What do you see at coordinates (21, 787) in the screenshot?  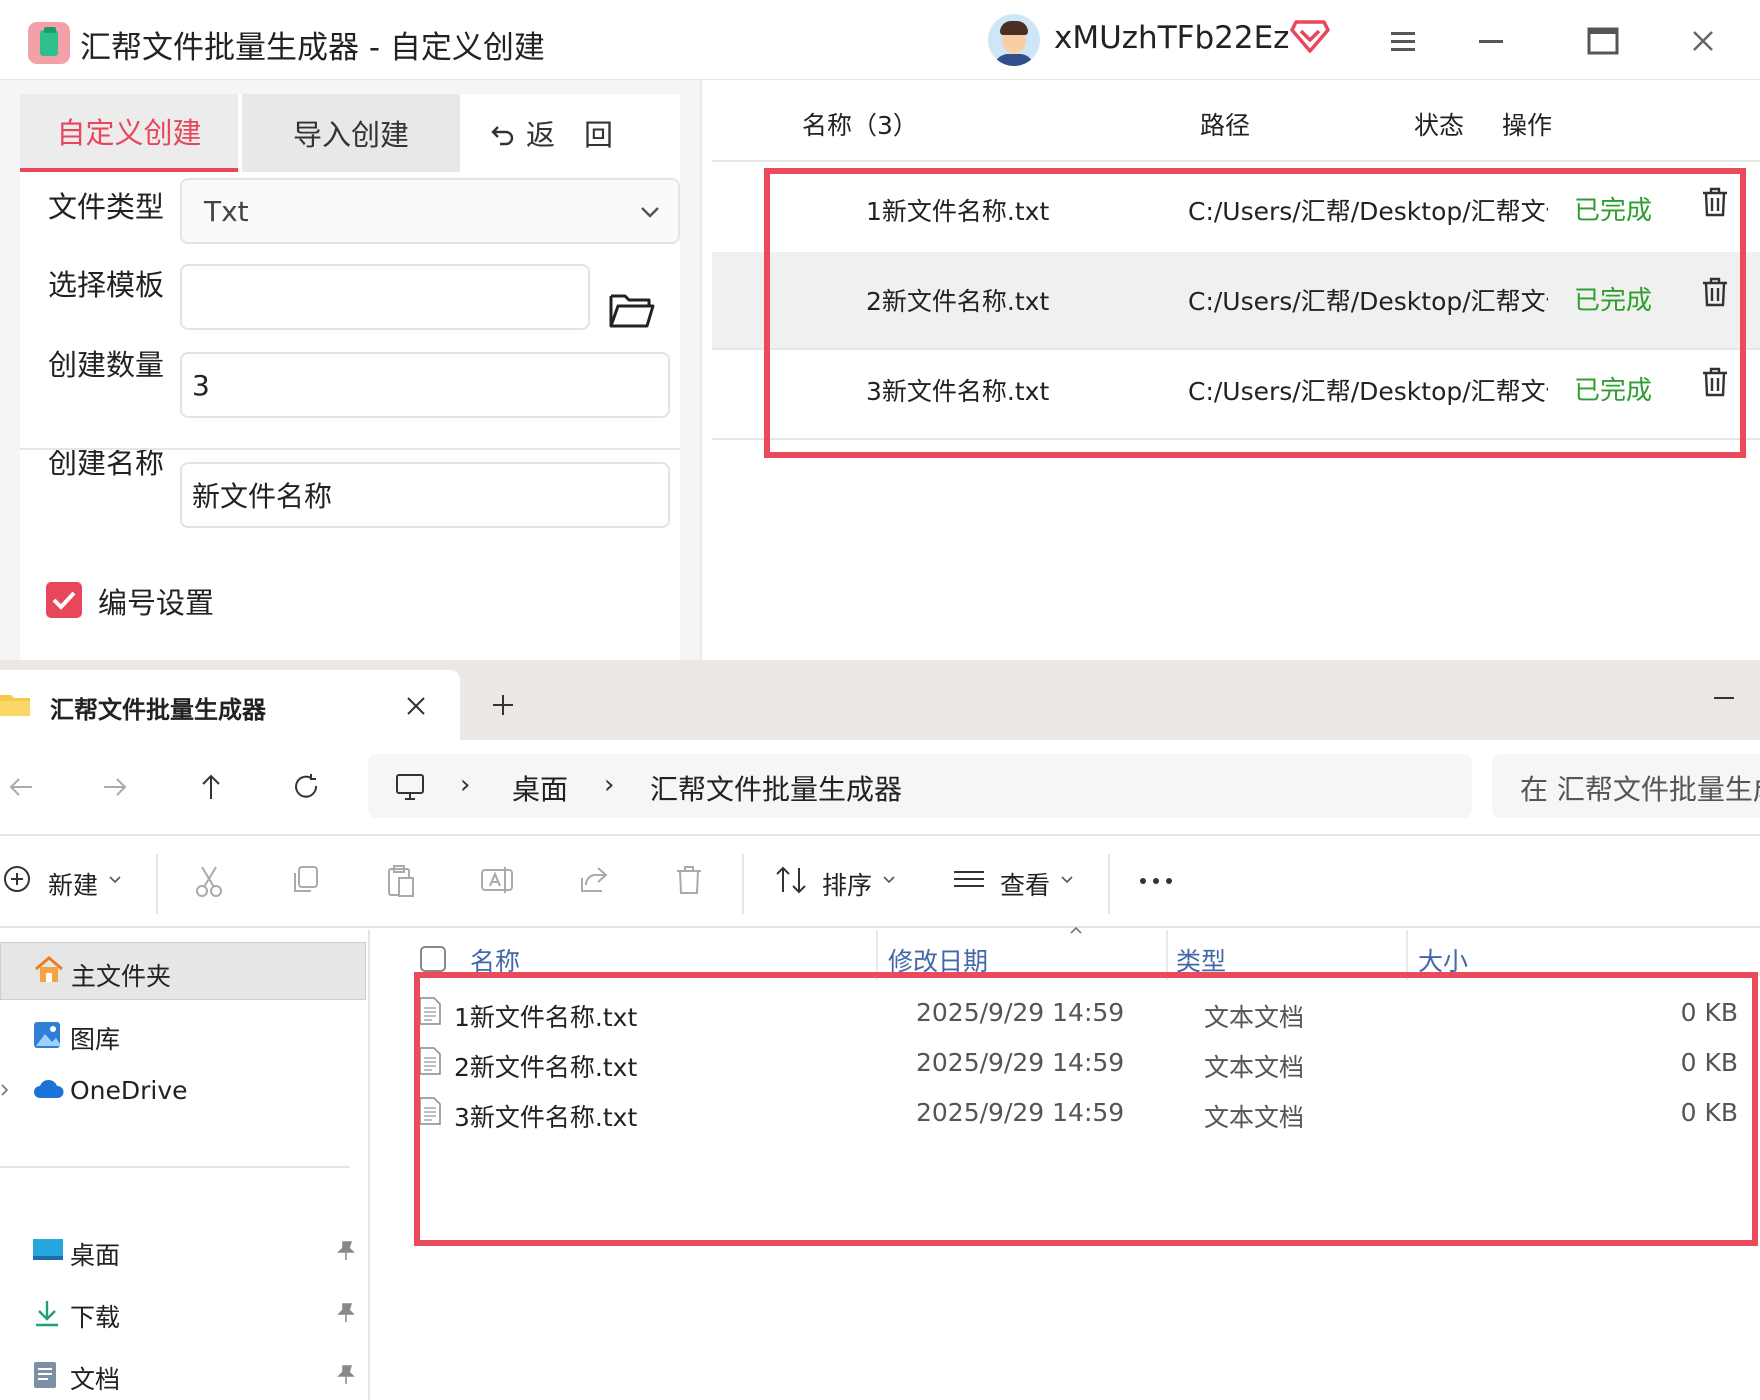 I see `back-icon` at bounding box center [21, 787].